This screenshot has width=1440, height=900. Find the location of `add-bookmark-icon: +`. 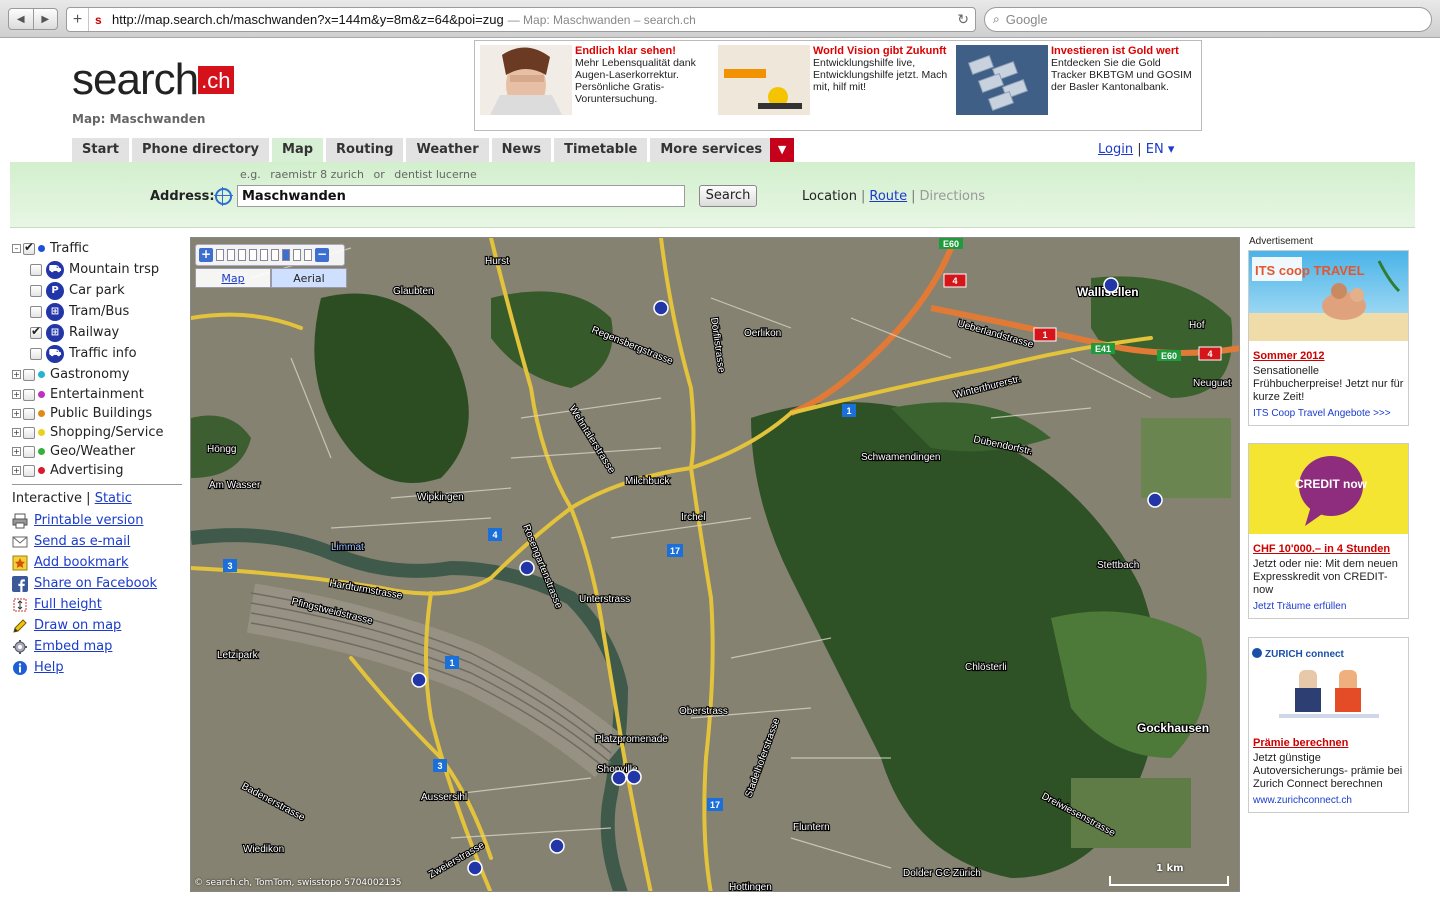

add-bookmark-icon: + is located at coordinates (78, 19).